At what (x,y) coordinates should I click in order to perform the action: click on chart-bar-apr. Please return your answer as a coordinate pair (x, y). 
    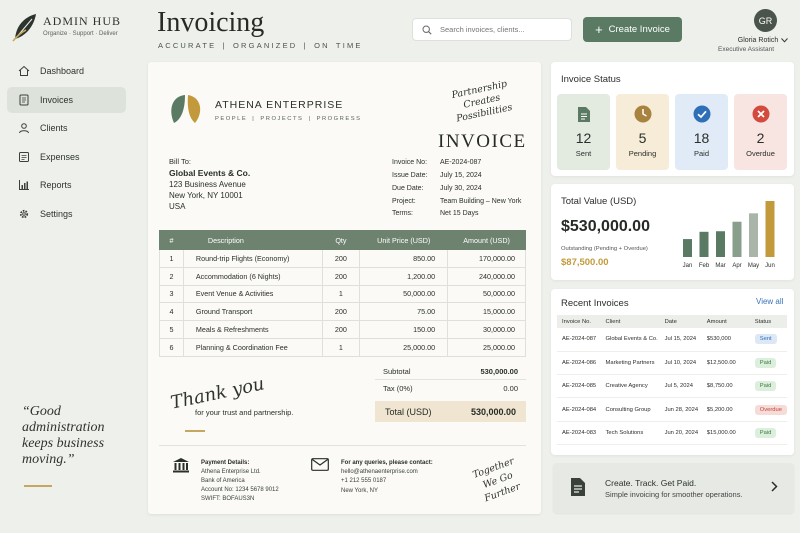
    Looking at the image, I should click on (737, 239).